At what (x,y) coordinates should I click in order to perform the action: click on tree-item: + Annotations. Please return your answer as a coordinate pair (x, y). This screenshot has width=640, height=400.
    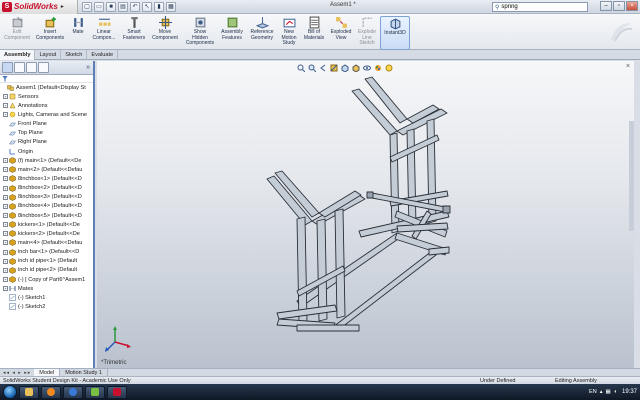
    Looking at the image, I should click on (46, 105).